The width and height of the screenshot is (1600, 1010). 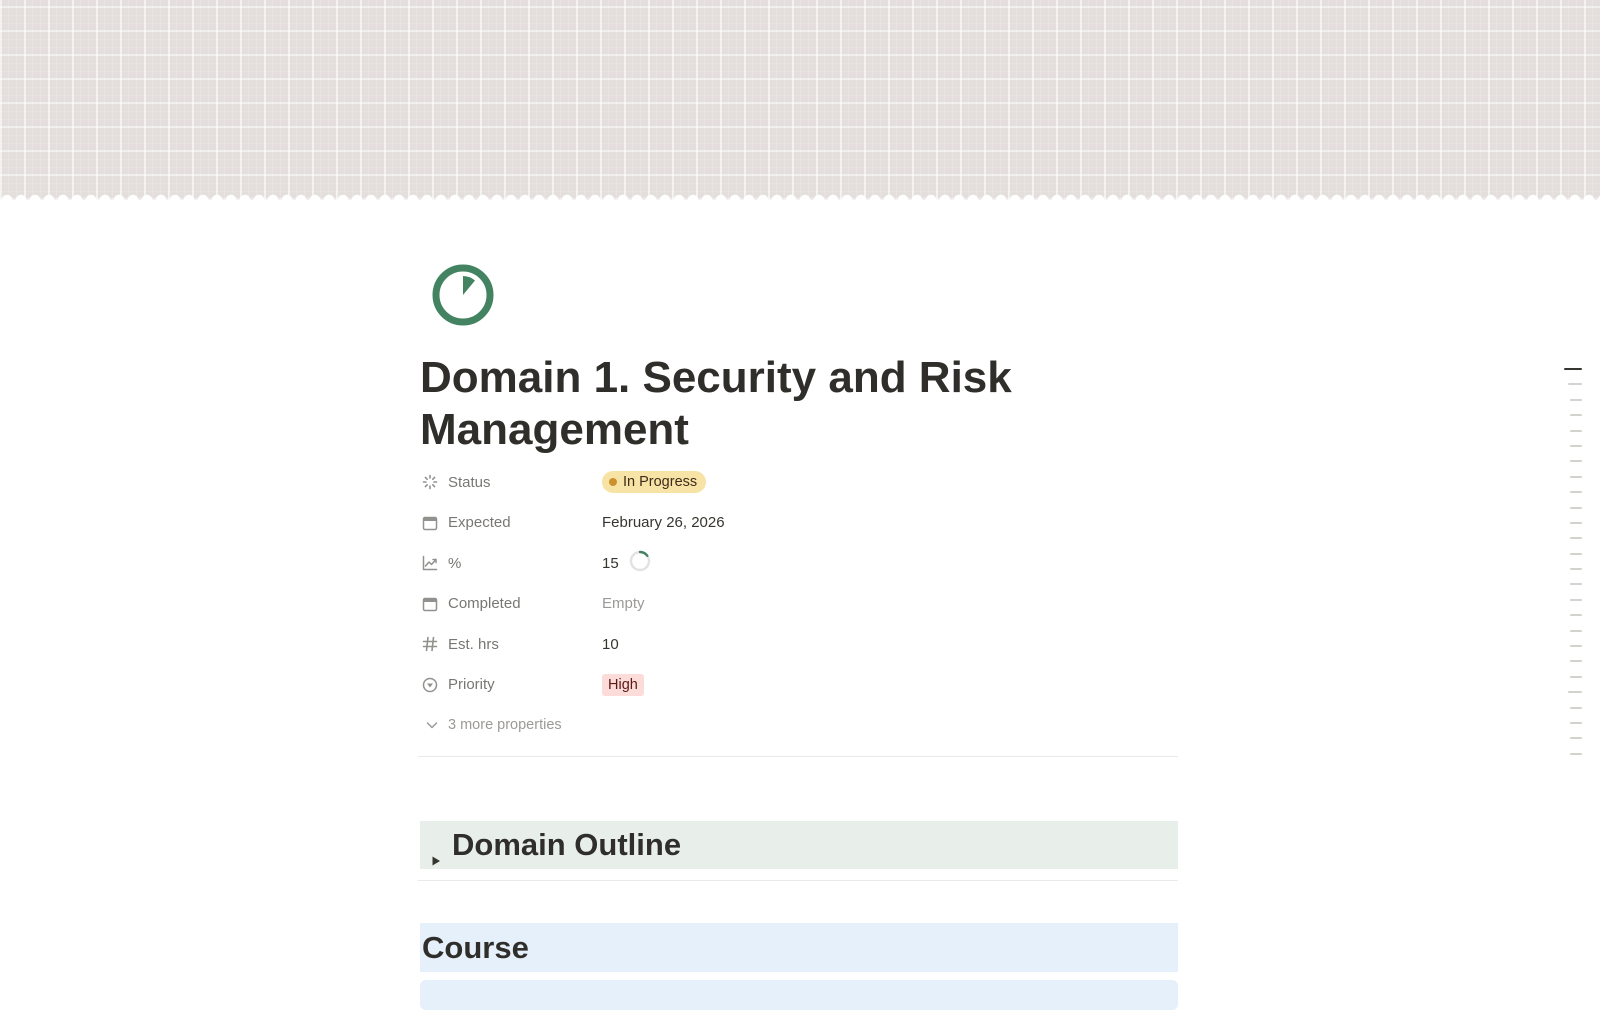 What do you see at coordinates (511, 644) in the screenshot?
I see `property-name-est-hrs: Est. hrs` at bounding box center [511, 644].